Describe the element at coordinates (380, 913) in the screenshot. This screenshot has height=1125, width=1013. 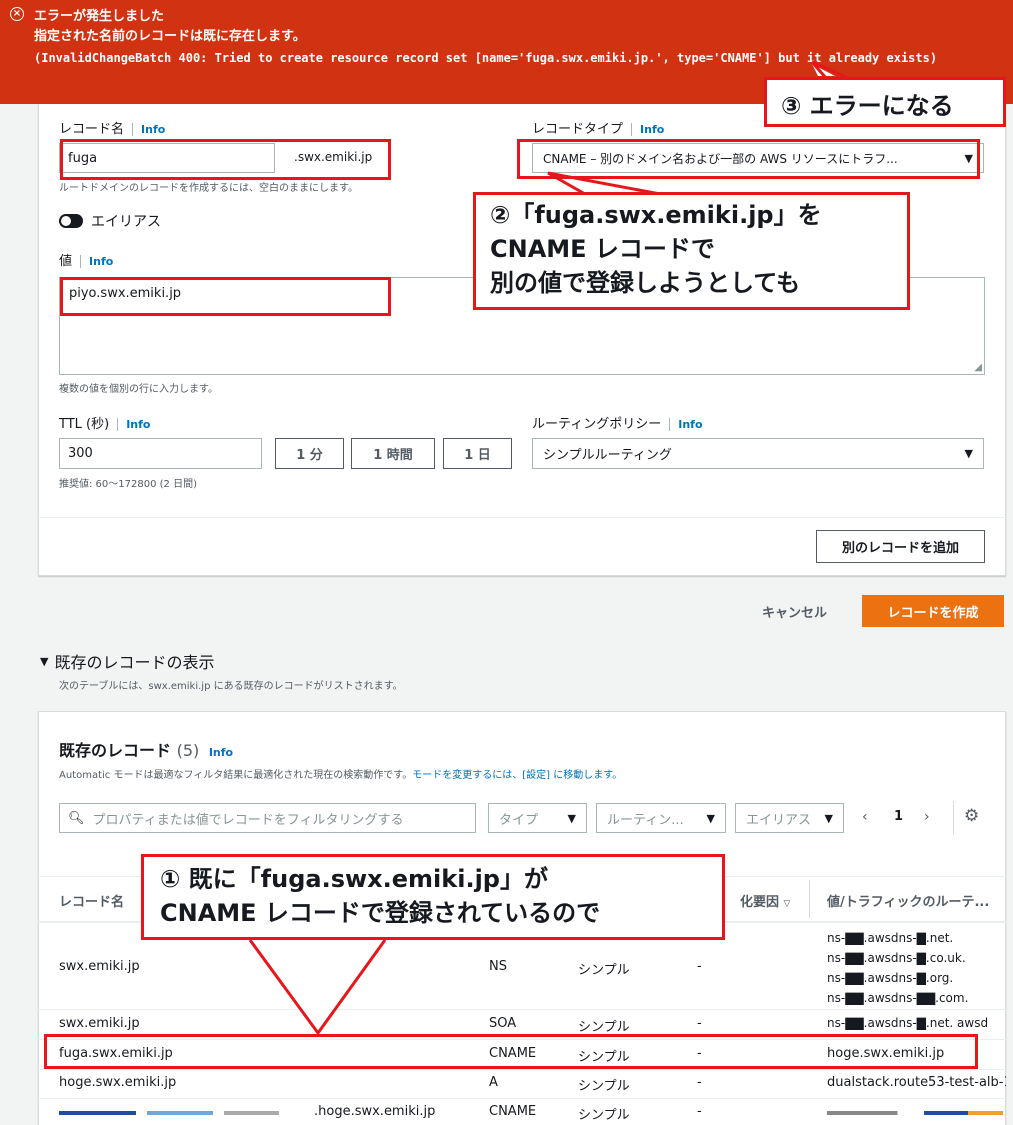
I see `callout-1-line2: CNAME レコードで登録されているので` at that location.